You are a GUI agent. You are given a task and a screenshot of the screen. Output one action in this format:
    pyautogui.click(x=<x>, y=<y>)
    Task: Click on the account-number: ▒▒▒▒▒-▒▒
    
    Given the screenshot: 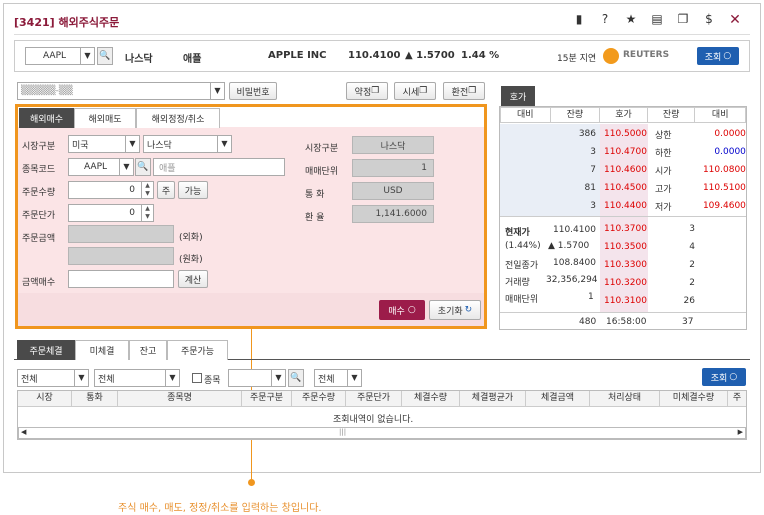 What is the action you would take?
    pyautogui.click(x=47, y=91)
    